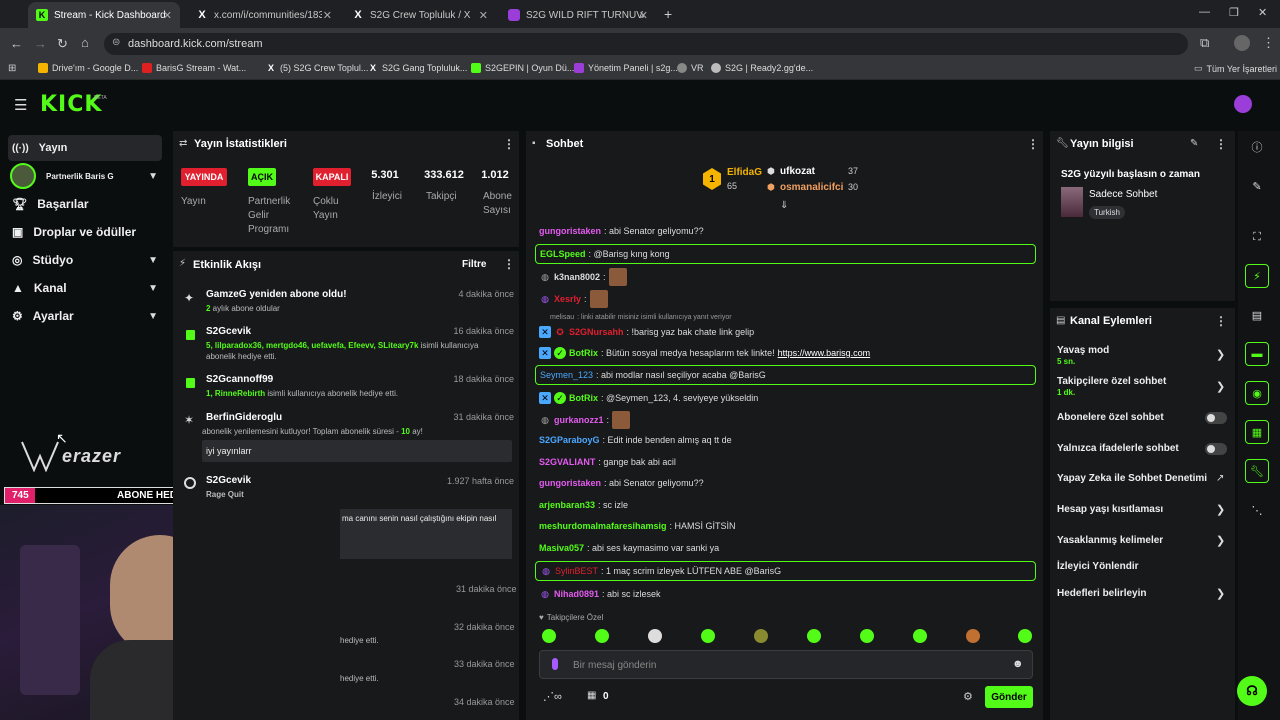  What do you see at coordinates (1257, 276) in the screenshot?
I see `lightning-icon: ⚡︎` at bounding box center [1257, 276].